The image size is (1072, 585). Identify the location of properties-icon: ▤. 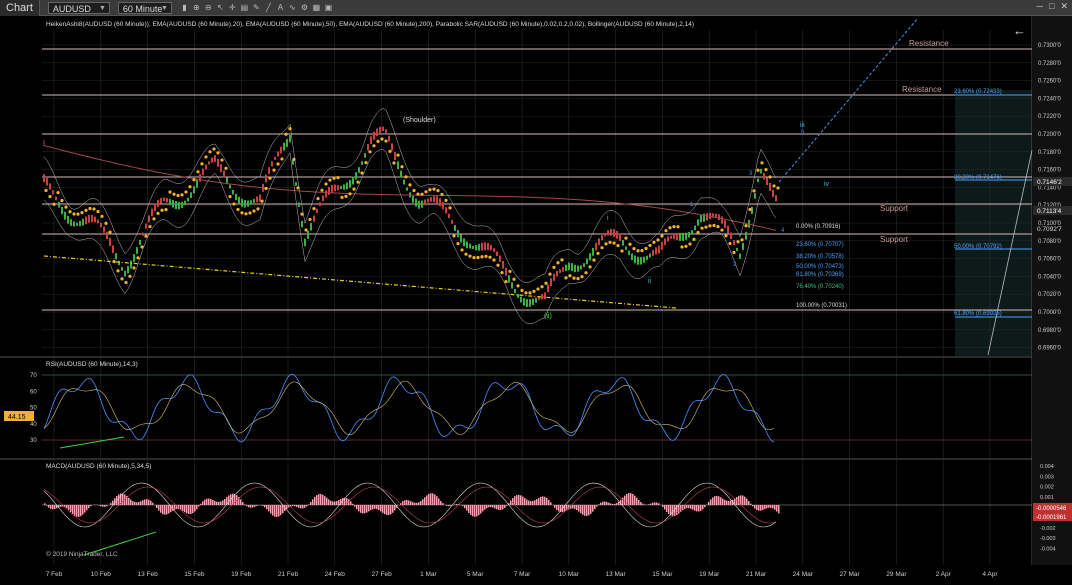
(244, 7).